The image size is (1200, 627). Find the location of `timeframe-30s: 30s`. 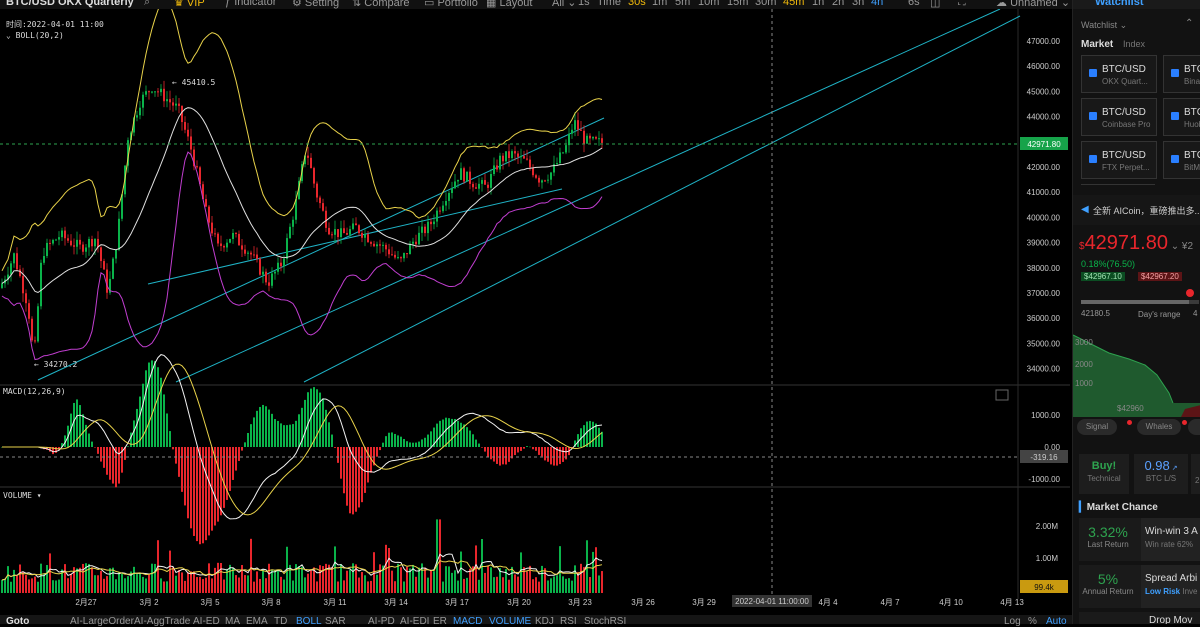

timeframe-30s: 30s is located at coordinates (637, 4).